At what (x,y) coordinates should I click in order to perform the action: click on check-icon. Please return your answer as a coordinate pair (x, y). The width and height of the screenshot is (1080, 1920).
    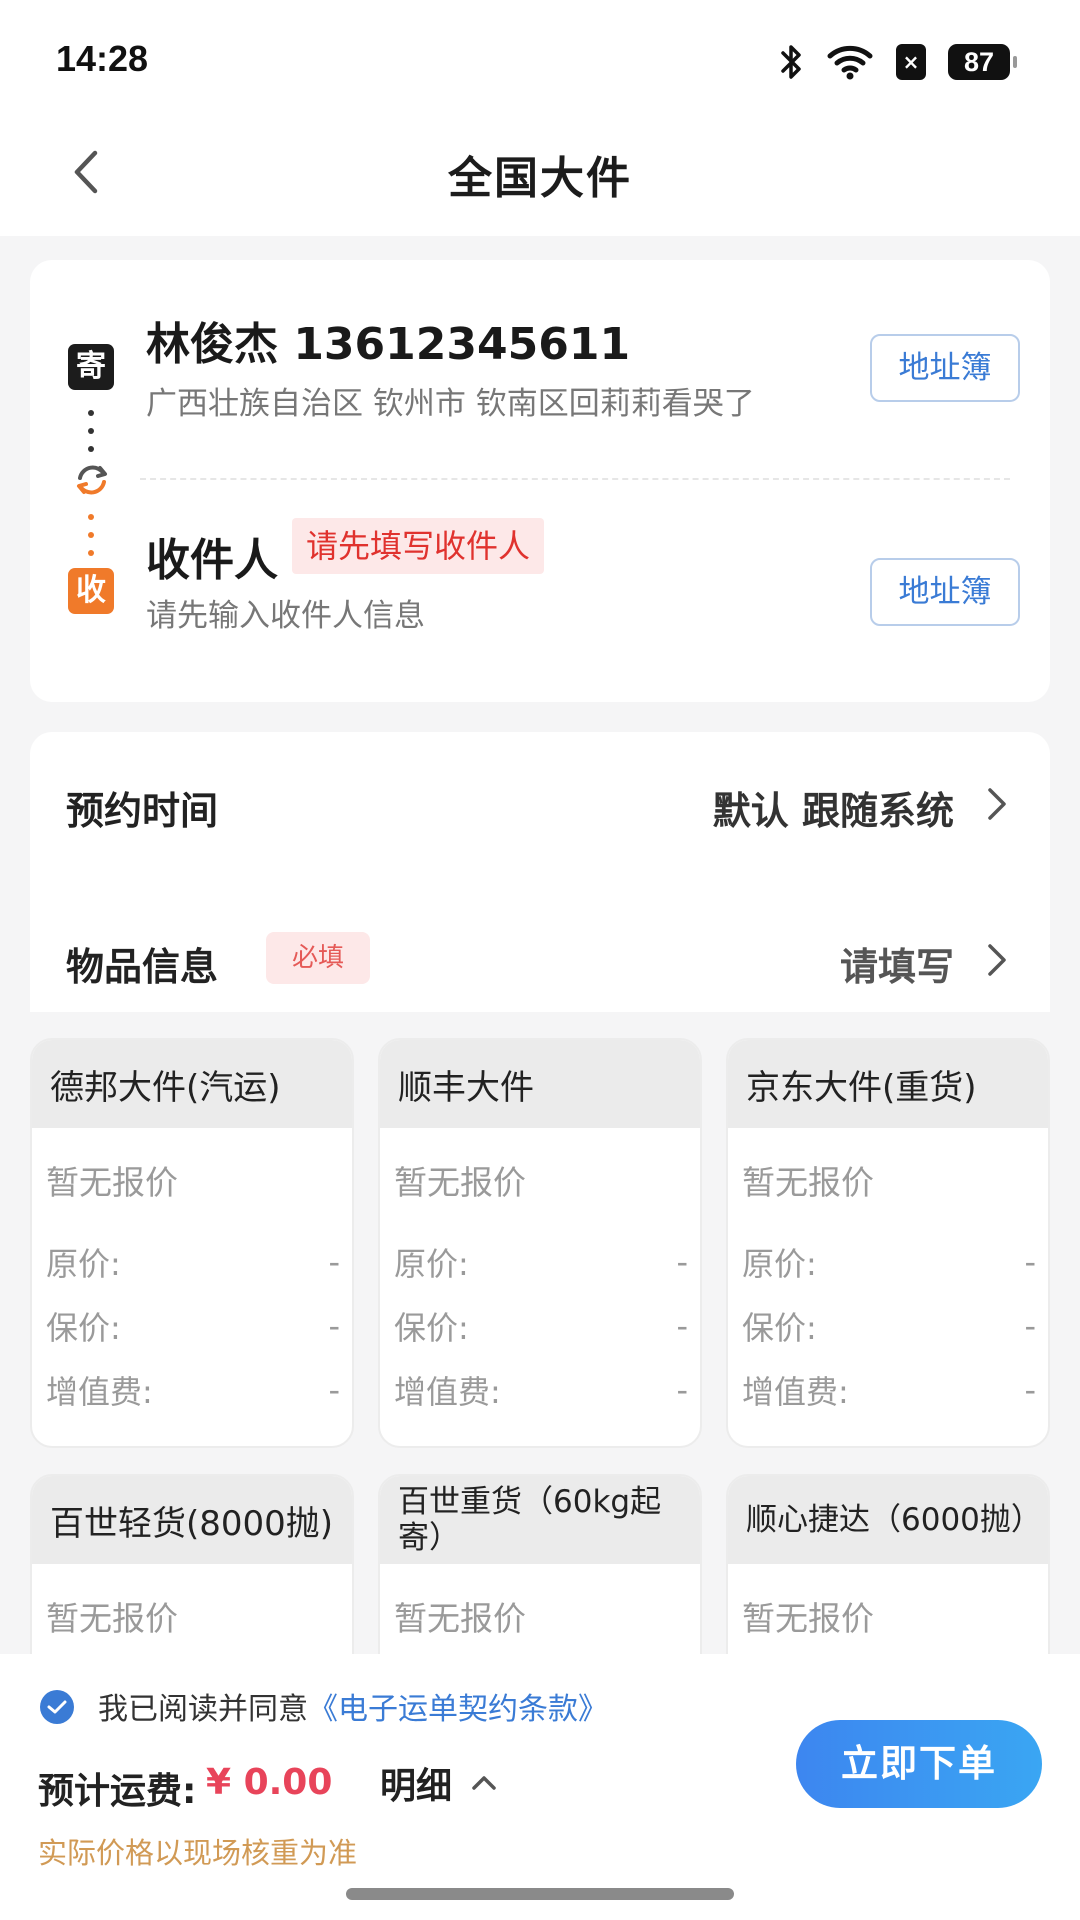
    Looking at the image, I should click on (57, 1707).